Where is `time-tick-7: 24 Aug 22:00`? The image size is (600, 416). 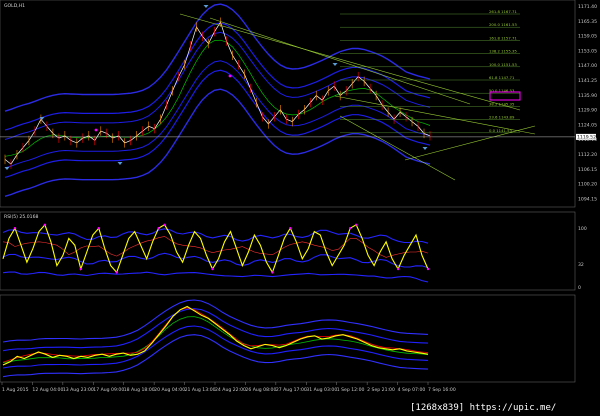
time-tick-7: 24 Aug 22:00 is located at coordinates (230, 390).